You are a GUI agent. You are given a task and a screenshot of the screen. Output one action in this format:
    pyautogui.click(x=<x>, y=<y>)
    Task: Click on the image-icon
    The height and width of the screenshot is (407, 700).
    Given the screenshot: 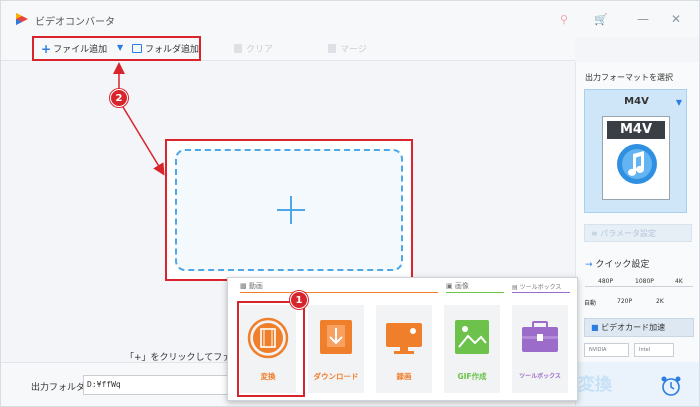 What is the action you would take?
    pyautogui.click(x=472, y=337)
    